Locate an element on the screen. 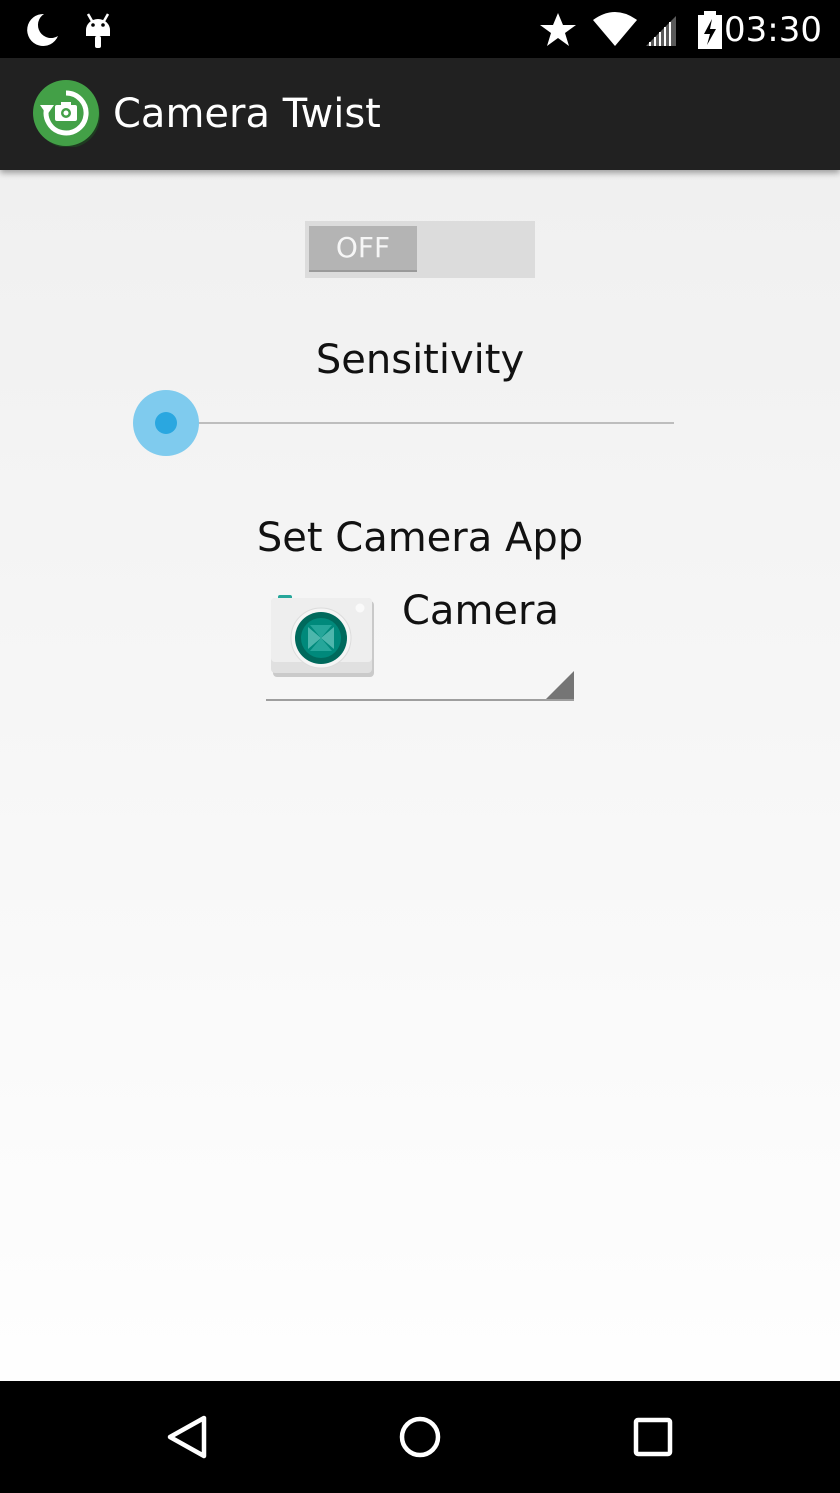  enable-toggle: OFF is located at coordinates (420, 249).